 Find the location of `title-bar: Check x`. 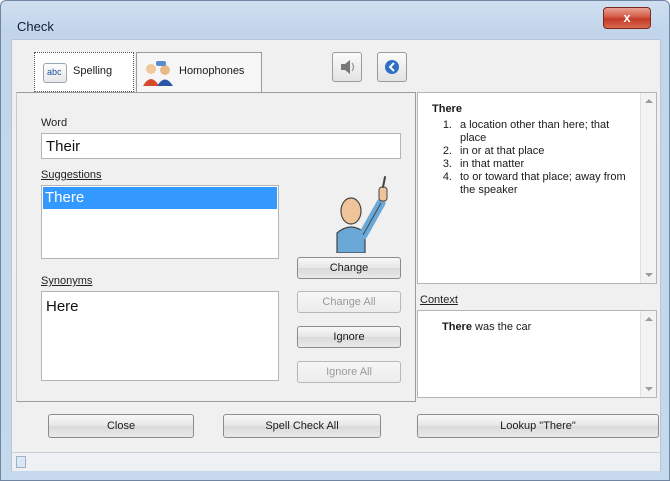

title-bar: Check x is located at coordinates (335, 18).